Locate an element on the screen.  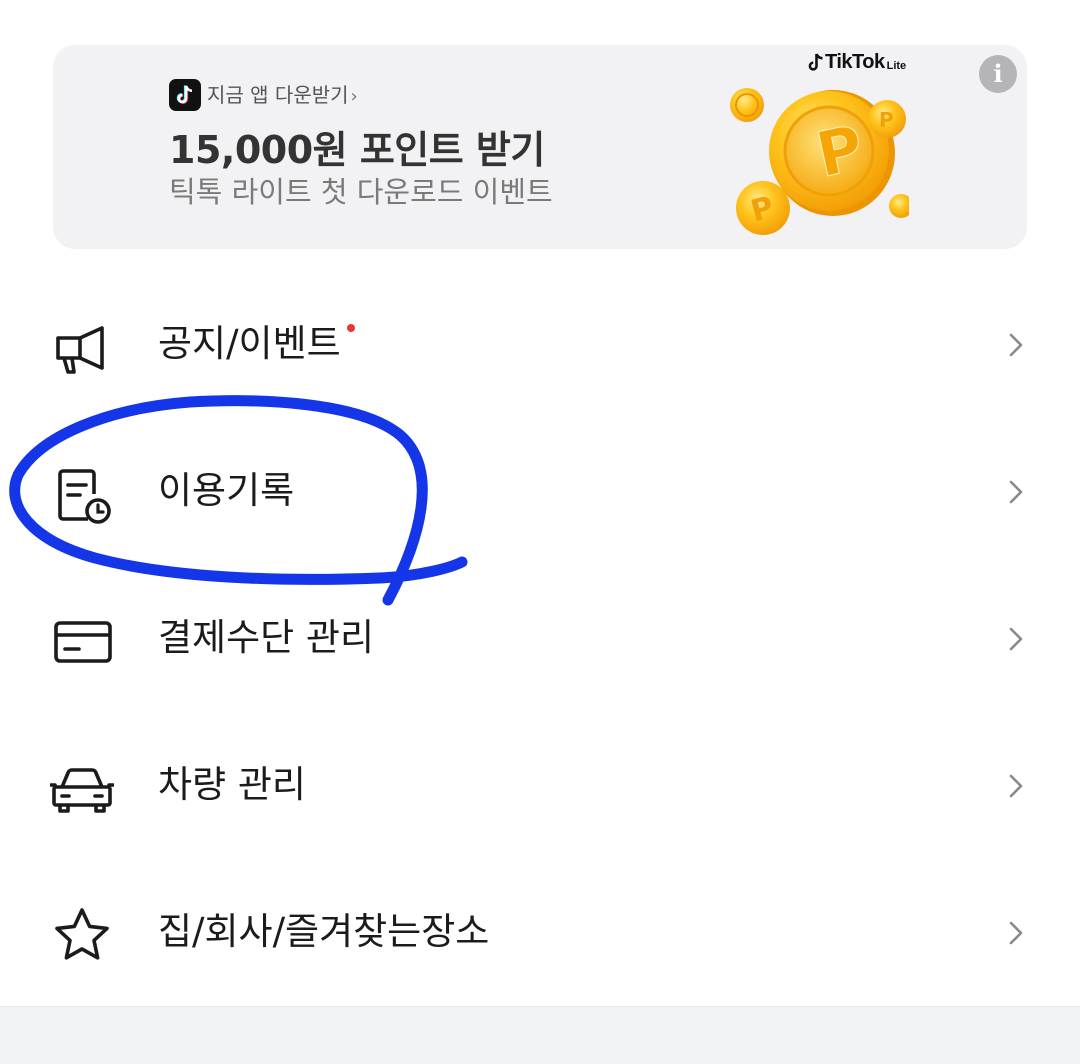
download-cta: 지금 앱 다운받기 › is located at coordinates (282, 95).